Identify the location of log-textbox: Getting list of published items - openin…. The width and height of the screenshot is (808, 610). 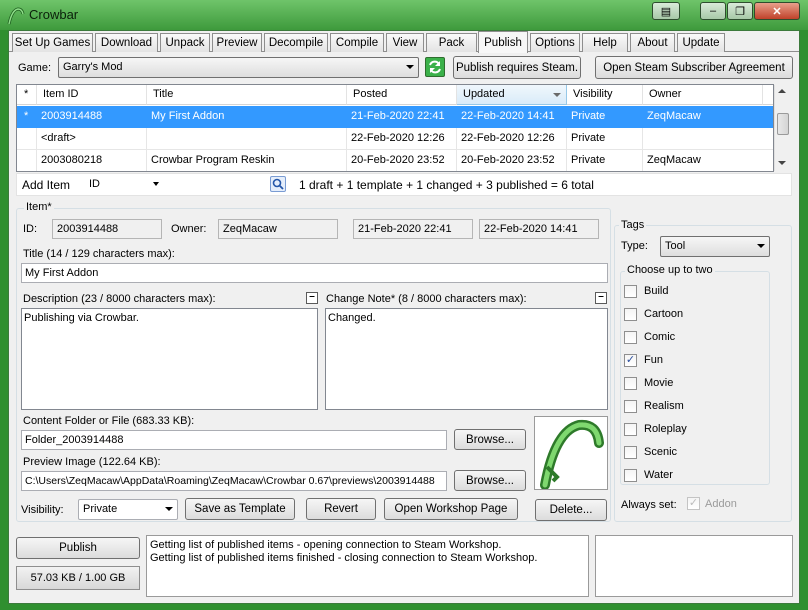
(367, 566).